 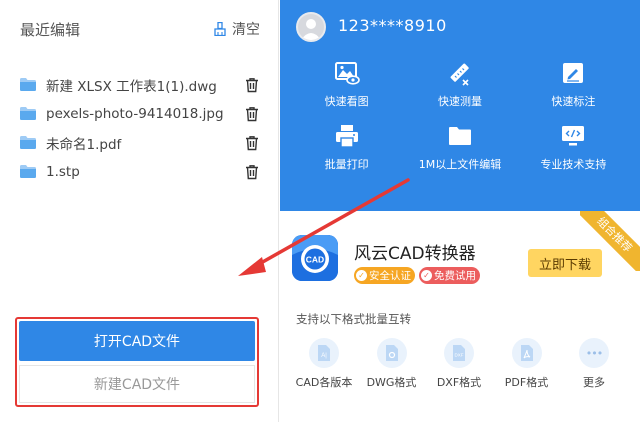 What do you see at coordinates (573, 136) in the screenshot?
I see `code-support-icon` at bounding box center [573, 136].